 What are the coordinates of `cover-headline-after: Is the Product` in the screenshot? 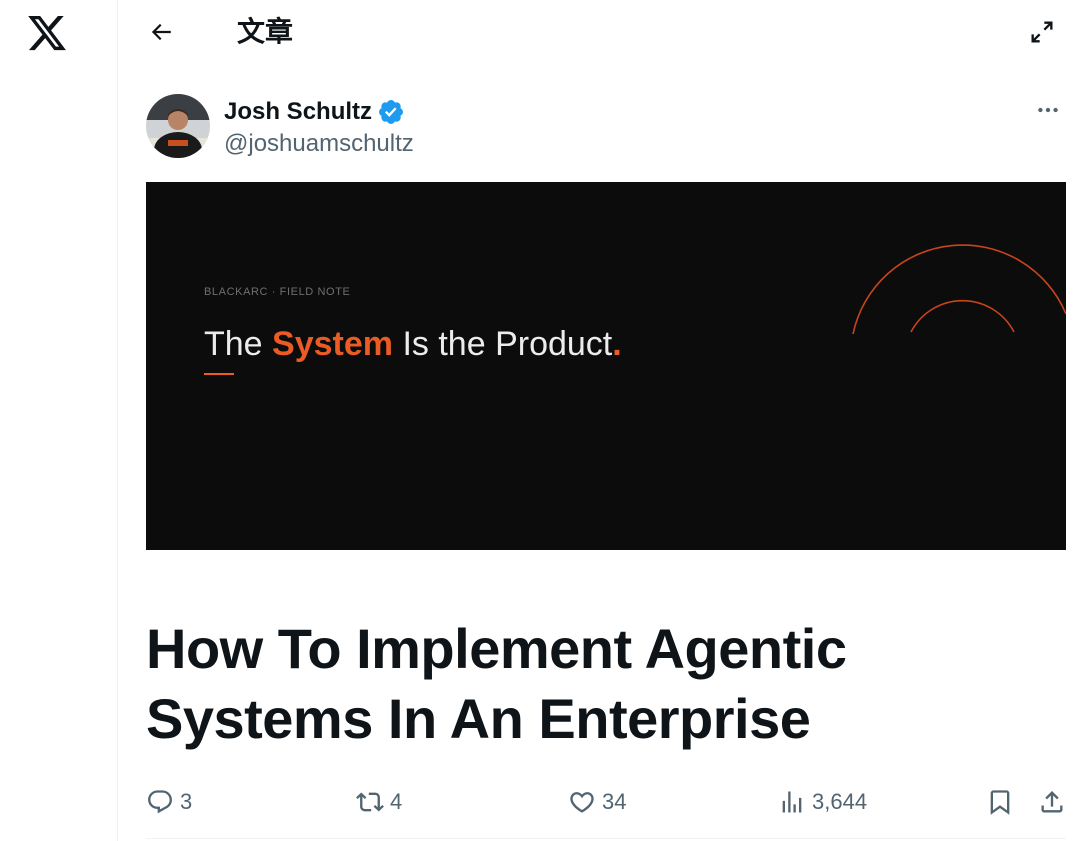 It's located at (503, 344).